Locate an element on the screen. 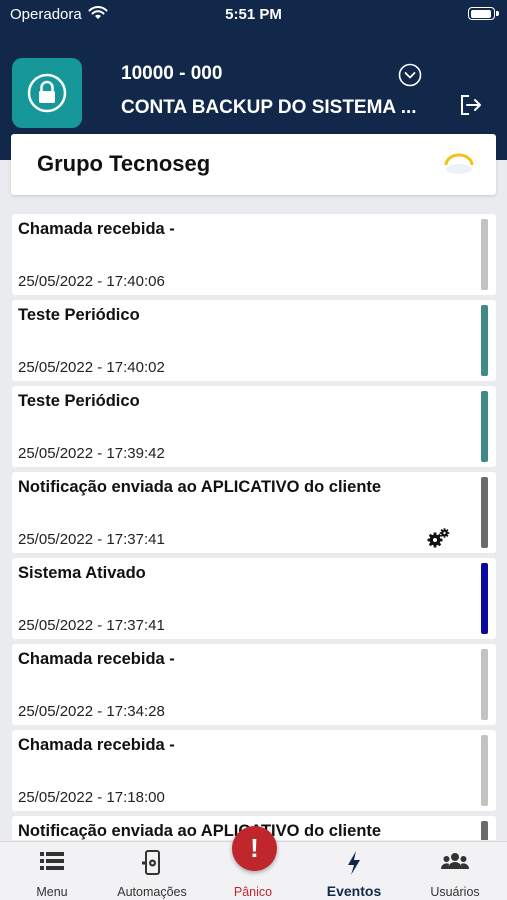 The image size is (507, 900). event-item: Chamada recebida - 25/05/2022 - 17:34:28 is located at coordinates (254, 684).